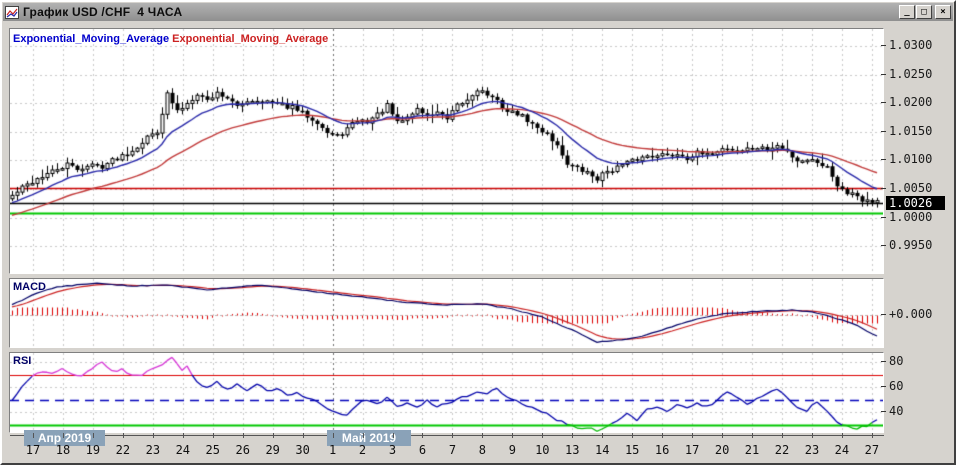 This screenshot has width=956, height=465. I want to click on price-axis-label: 1.0050, so click(906, 188).